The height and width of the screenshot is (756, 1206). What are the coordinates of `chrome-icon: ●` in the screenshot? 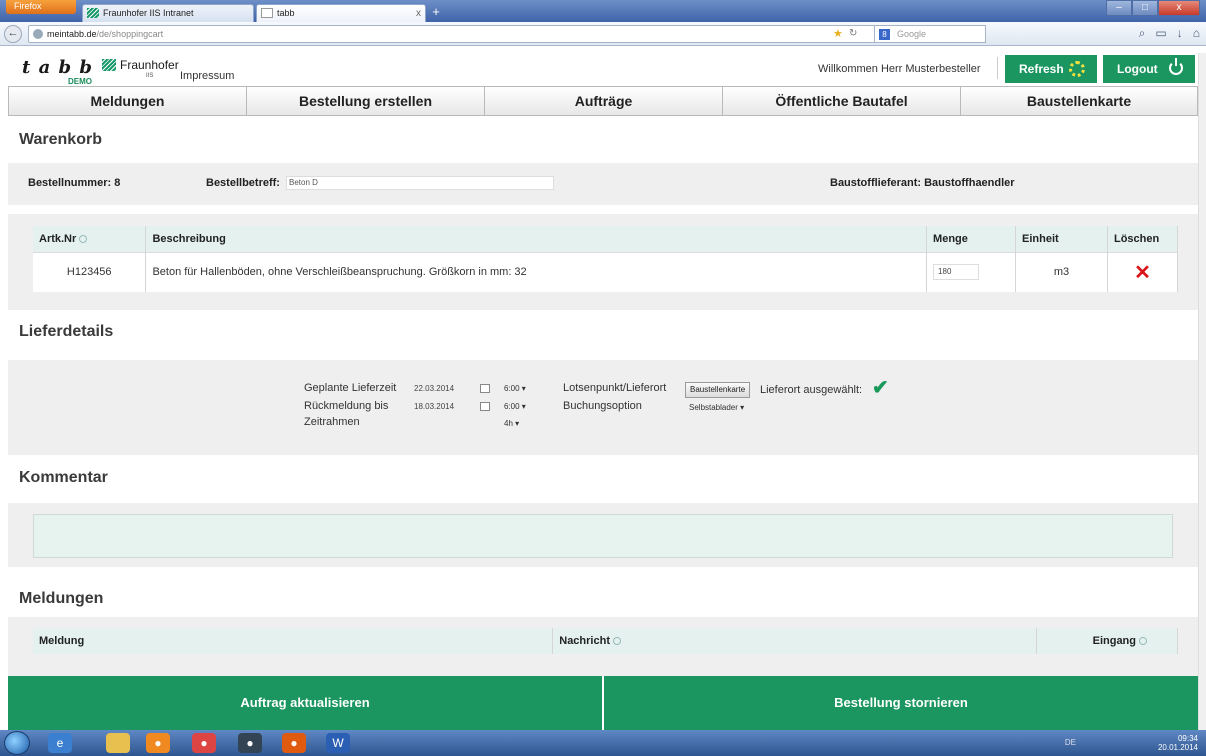 It's located at (204, 743).